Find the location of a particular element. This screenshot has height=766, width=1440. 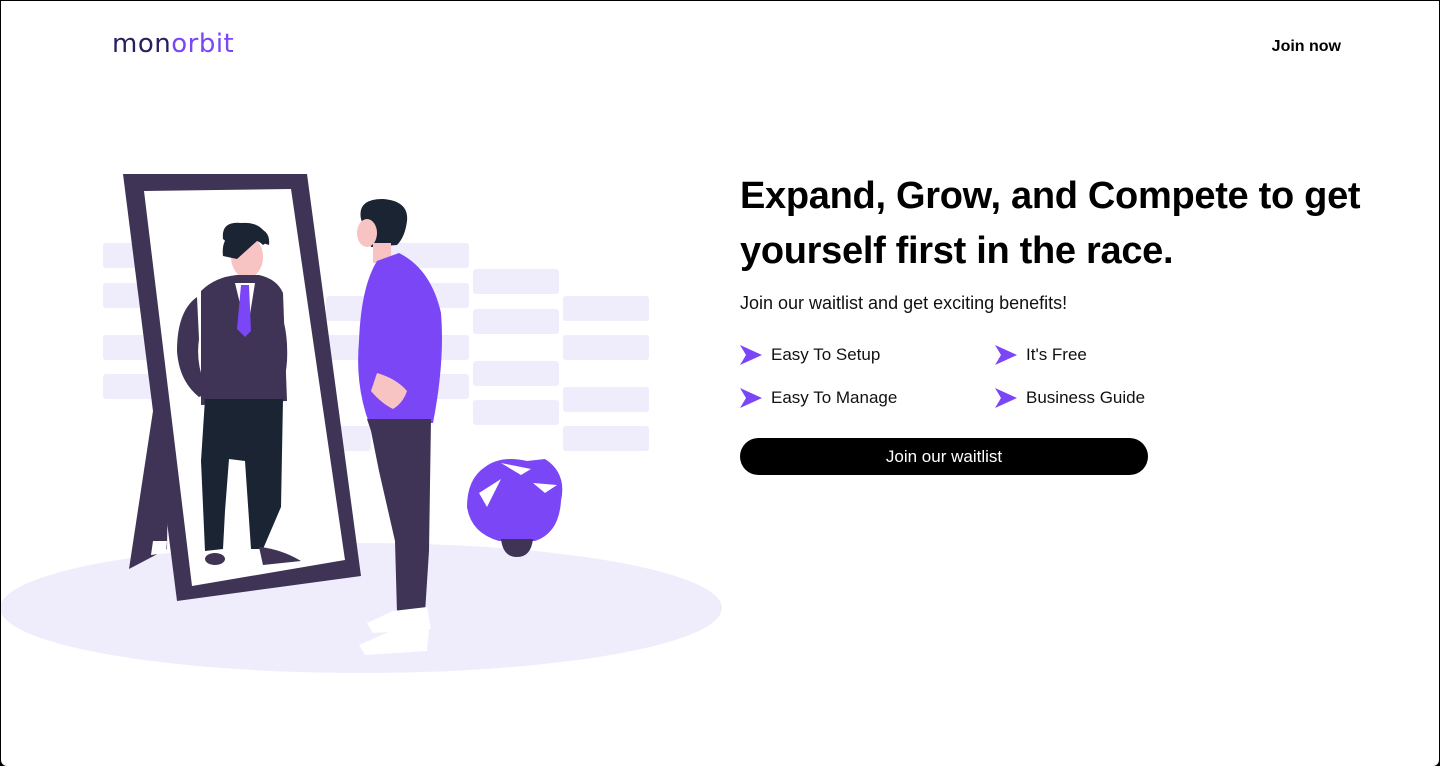

logo-text-2: o is located at coordinates (179, 44).